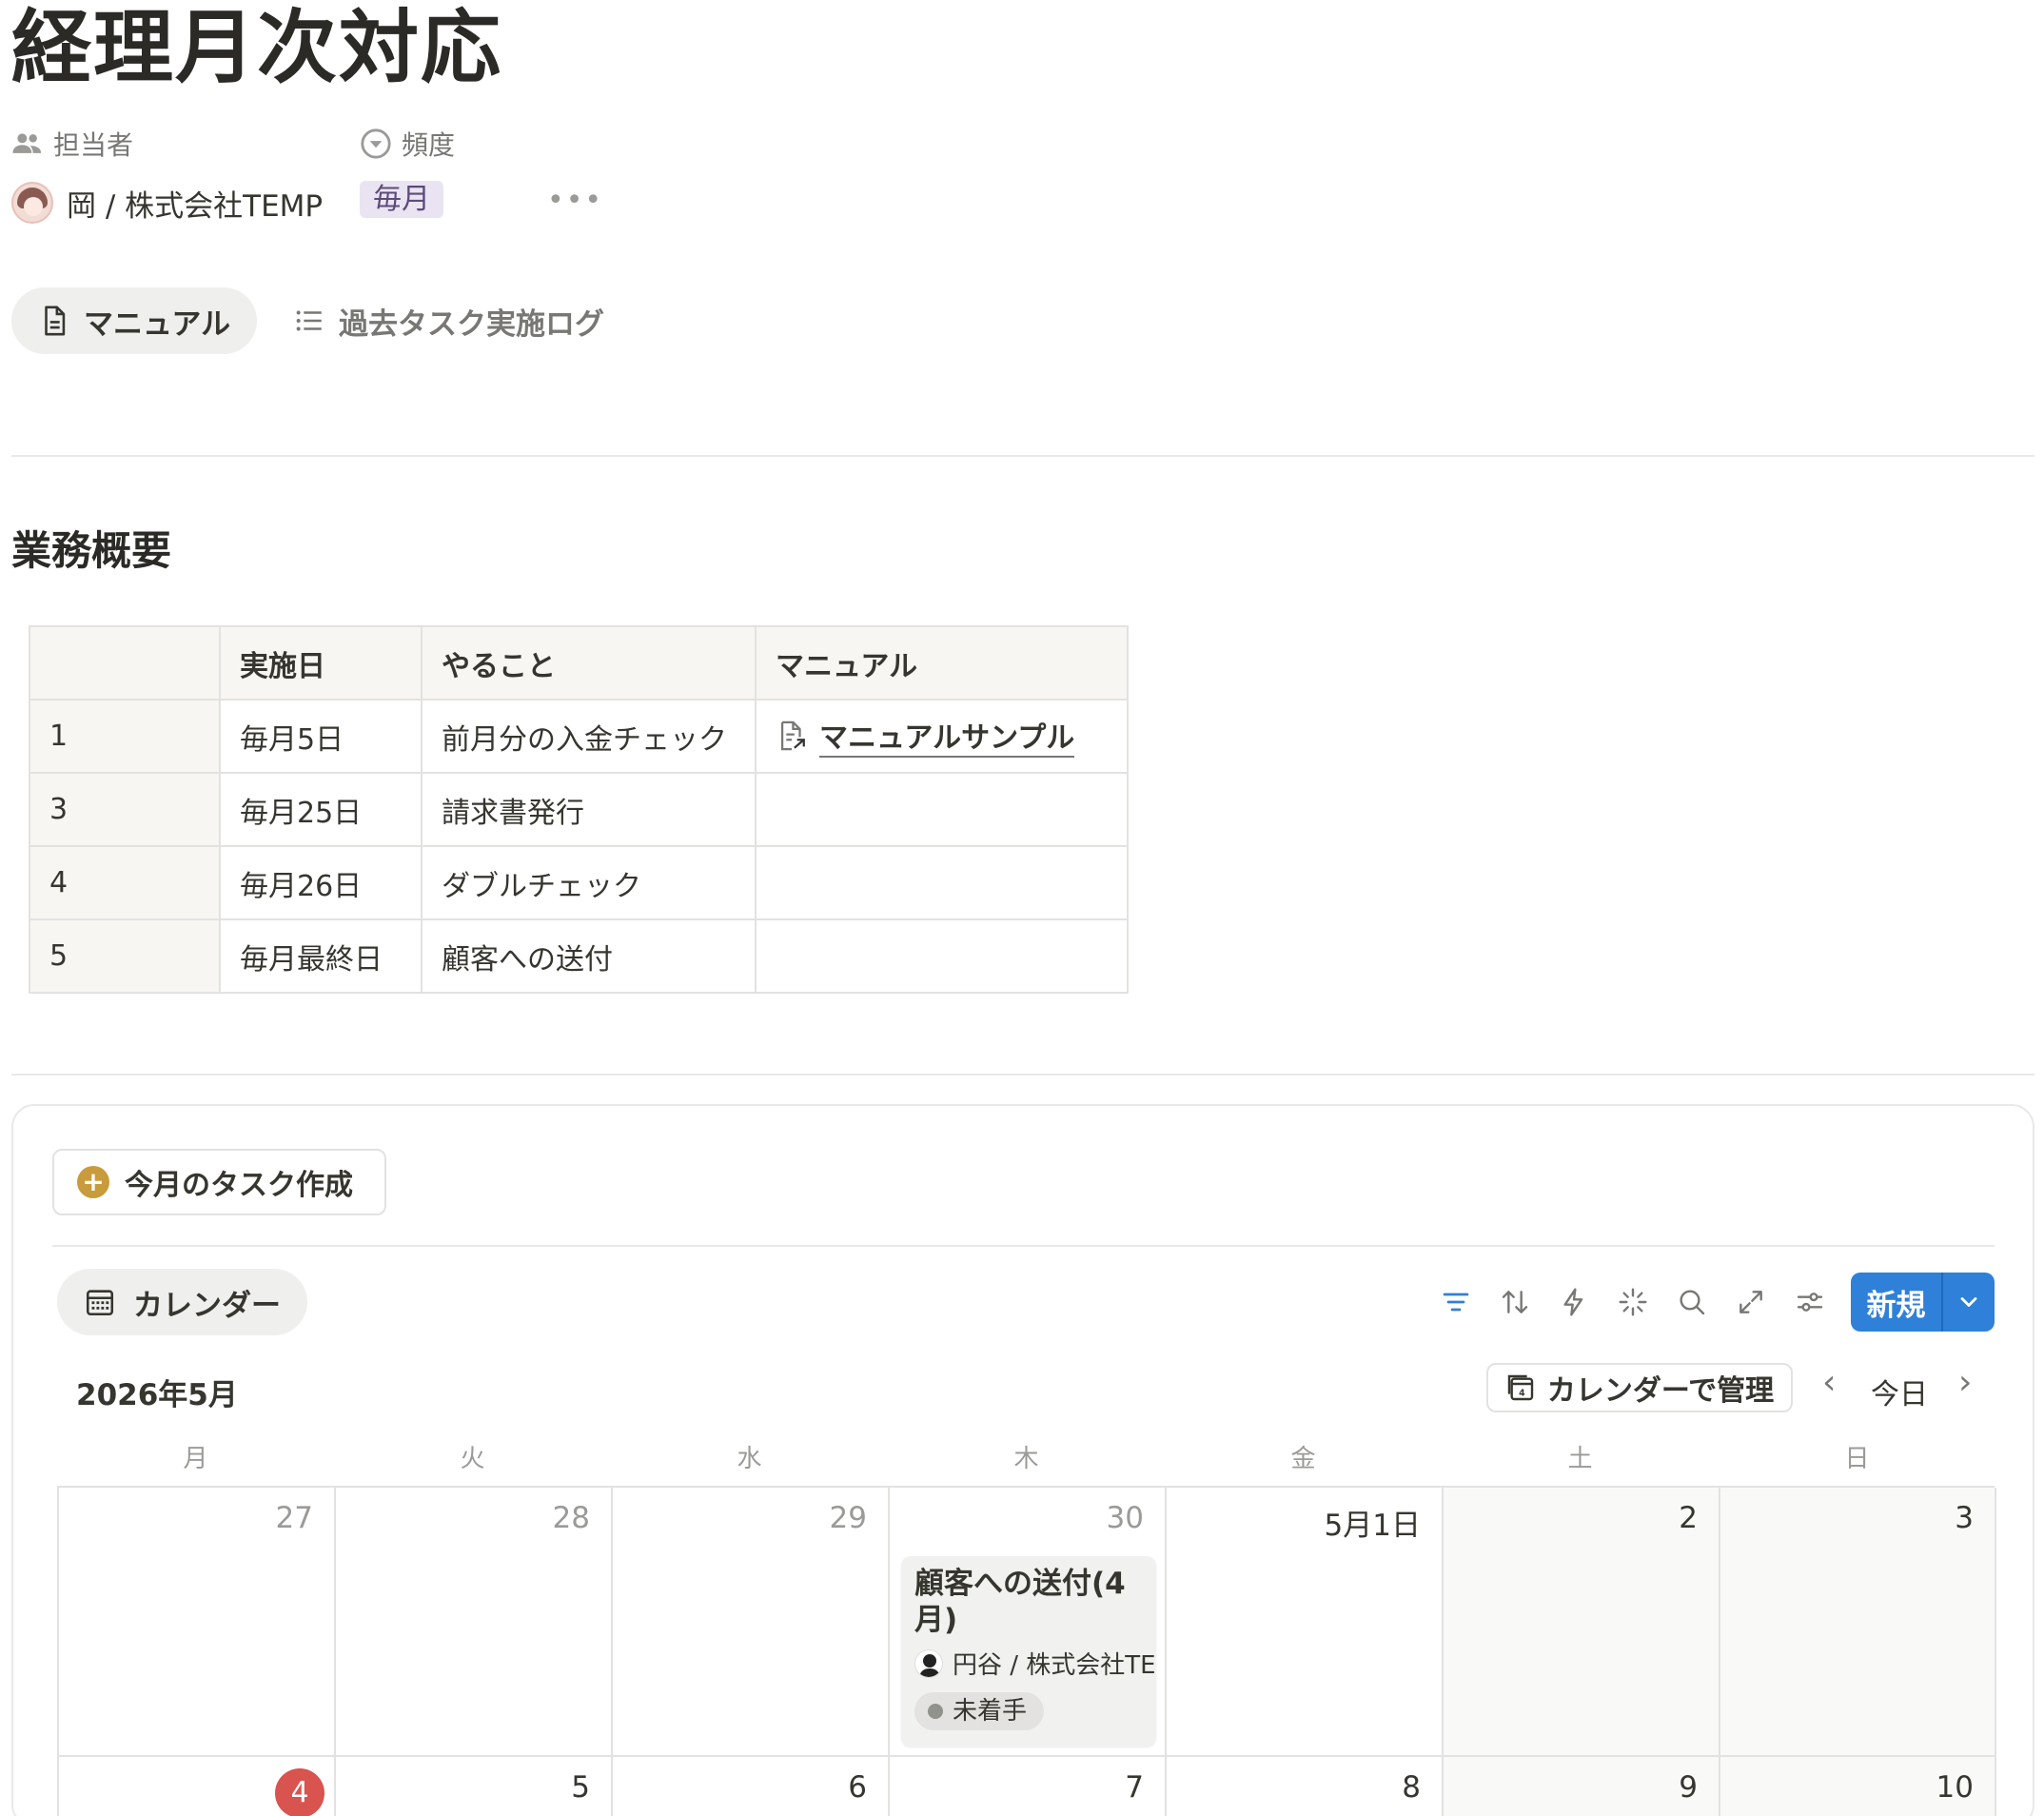 The height and width of the screenshot is (1816, 2044). What do you see at coordinates (581, 1788) in the screenshot?
I see `day-number: 5` at bounding box center [581, 1788].